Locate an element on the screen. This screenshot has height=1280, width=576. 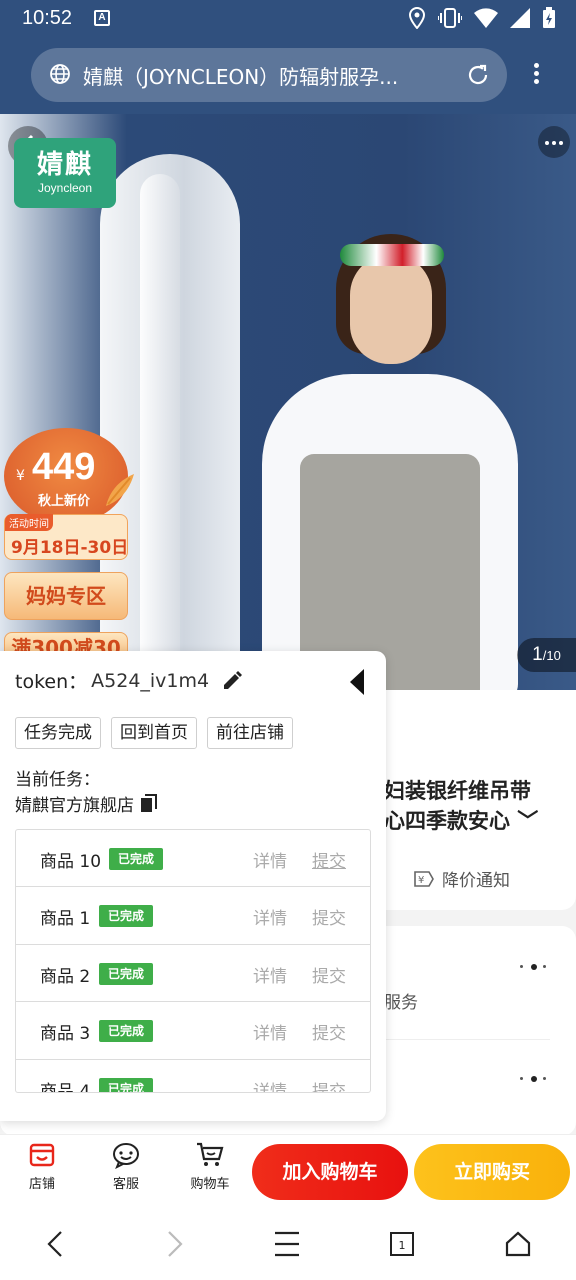
cart-button: 购物车 is located at coordinates (210, 1166).